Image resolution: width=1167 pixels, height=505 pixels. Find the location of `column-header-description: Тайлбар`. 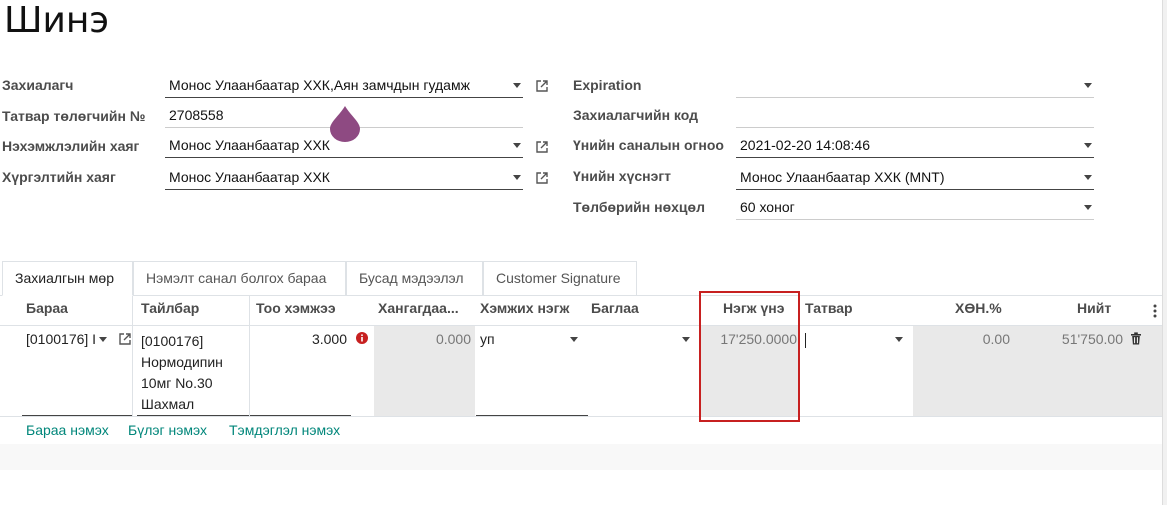

column-header-description: Тайлбар is located at coordinates (170, 308).